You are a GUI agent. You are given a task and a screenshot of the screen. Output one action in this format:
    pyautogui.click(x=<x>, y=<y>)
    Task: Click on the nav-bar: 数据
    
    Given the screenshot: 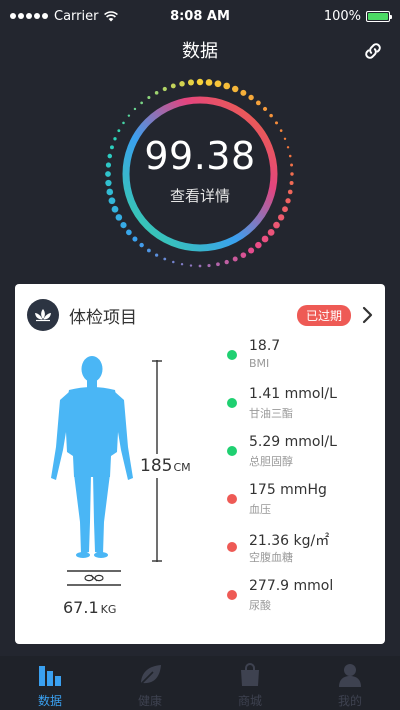 What is the action you would take?
    pyautogui.click(x=200, y=50)
    